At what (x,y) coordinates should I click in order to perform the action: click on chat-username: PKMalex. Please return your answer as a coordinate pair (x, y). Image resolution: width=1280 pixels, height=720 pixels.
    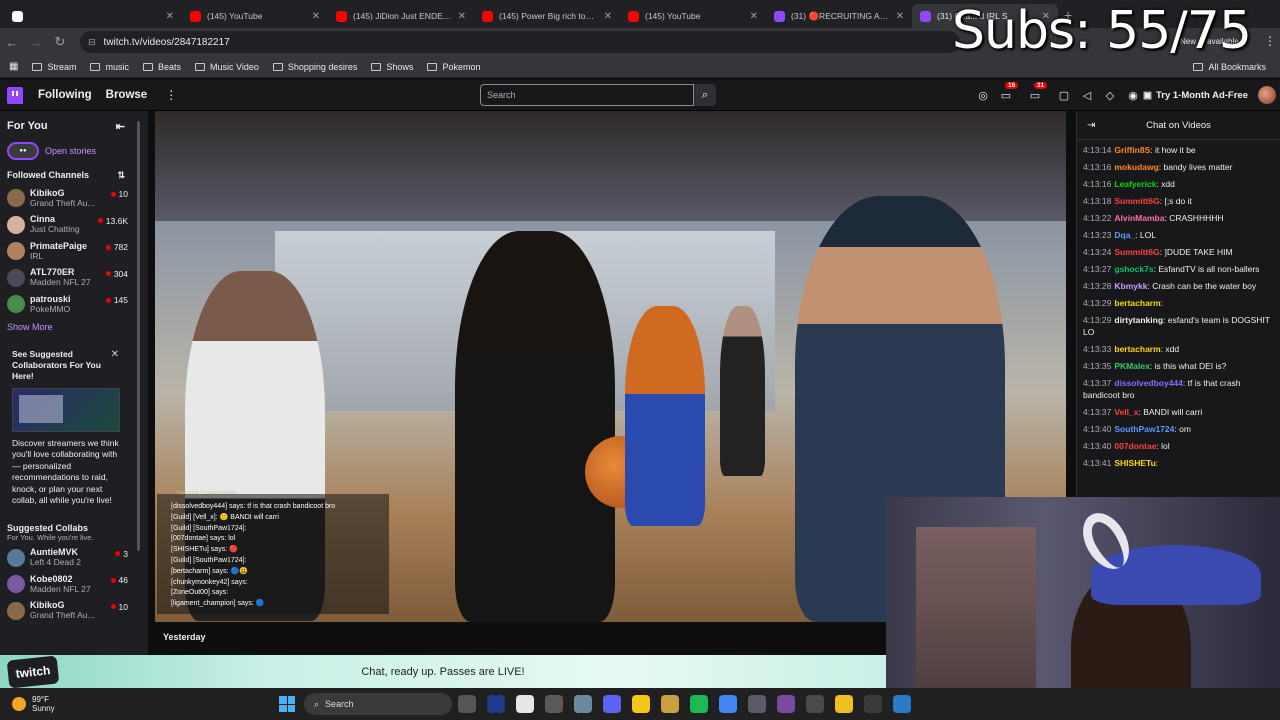
    Looking at the image, I should click on (1131, 366).